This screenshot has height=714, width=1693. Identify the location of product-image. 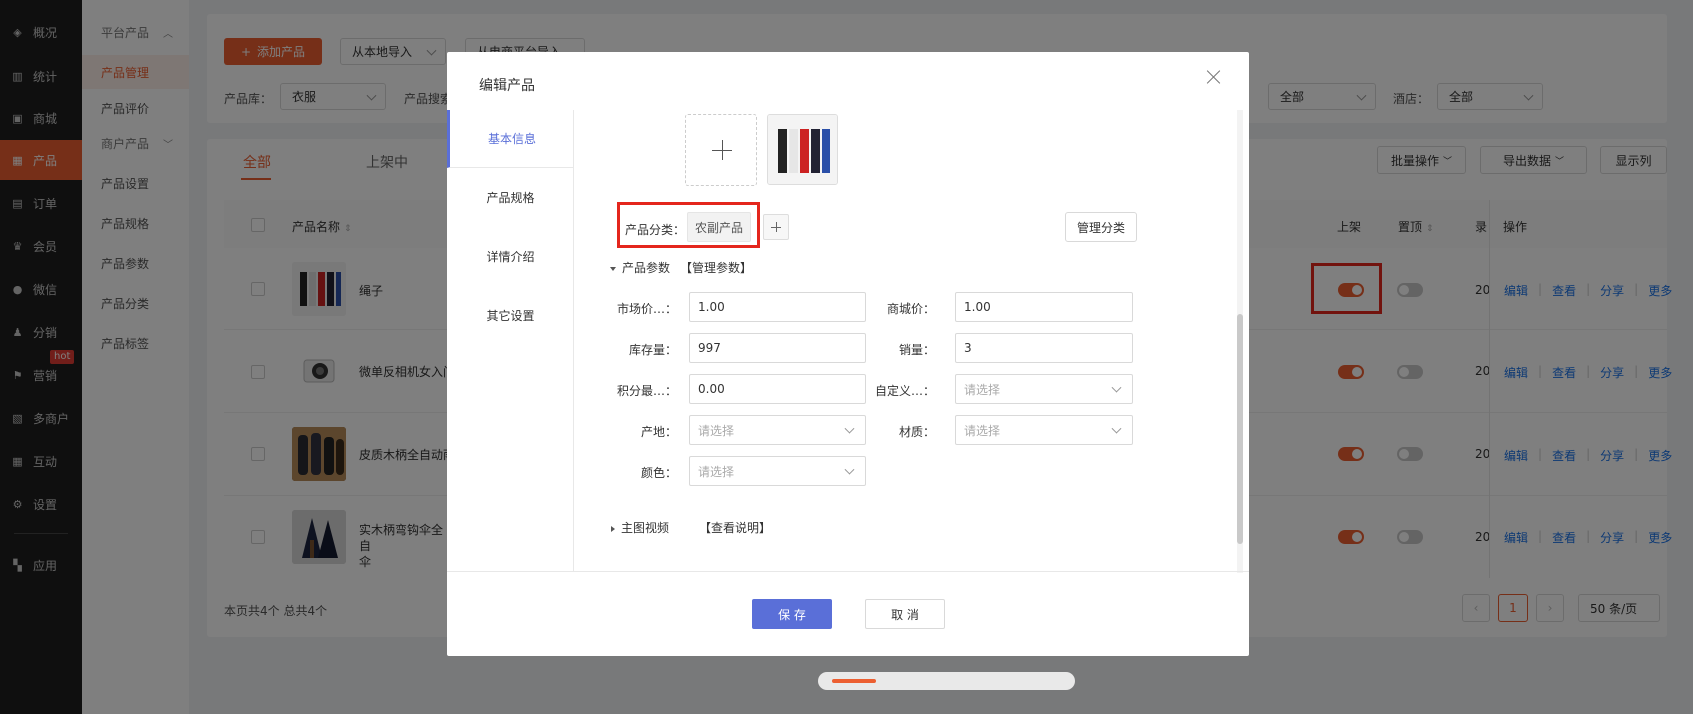
(802, 149).